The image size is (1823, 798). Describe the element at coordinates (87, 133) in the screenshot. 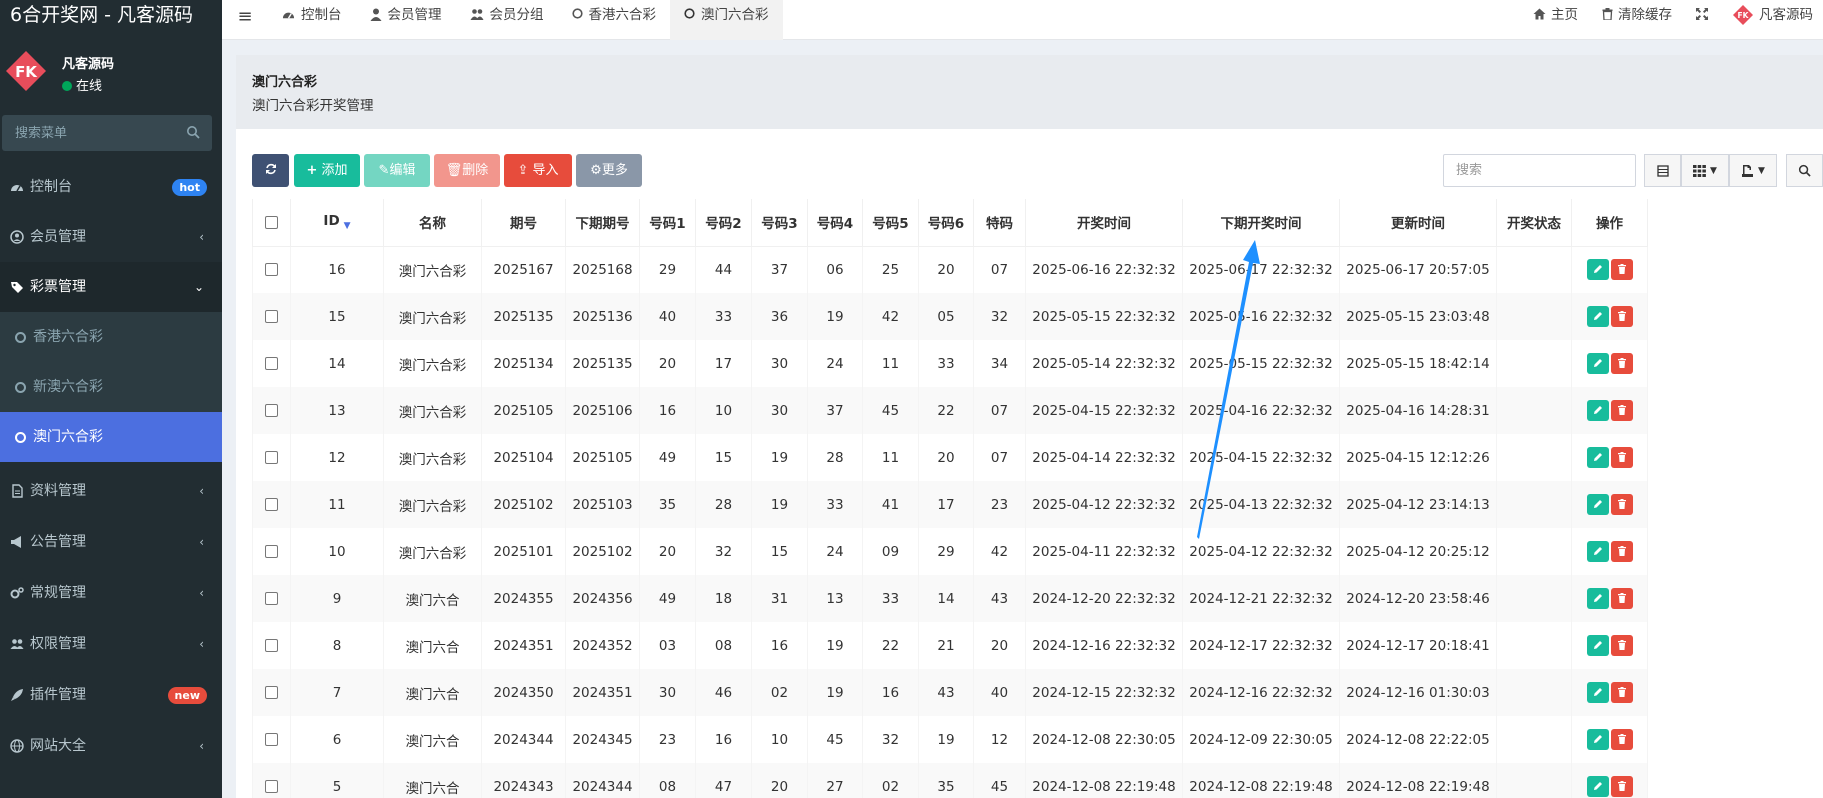

I see `menu-search-input` at that location.